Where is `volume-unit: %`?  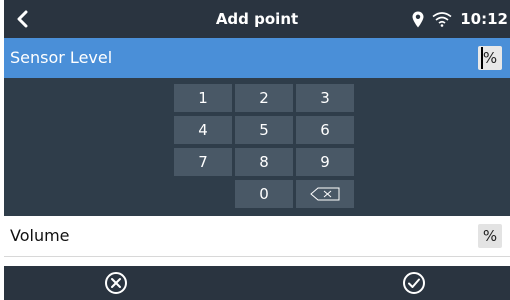
volume-unit: % is located at coordinates (490, 236).